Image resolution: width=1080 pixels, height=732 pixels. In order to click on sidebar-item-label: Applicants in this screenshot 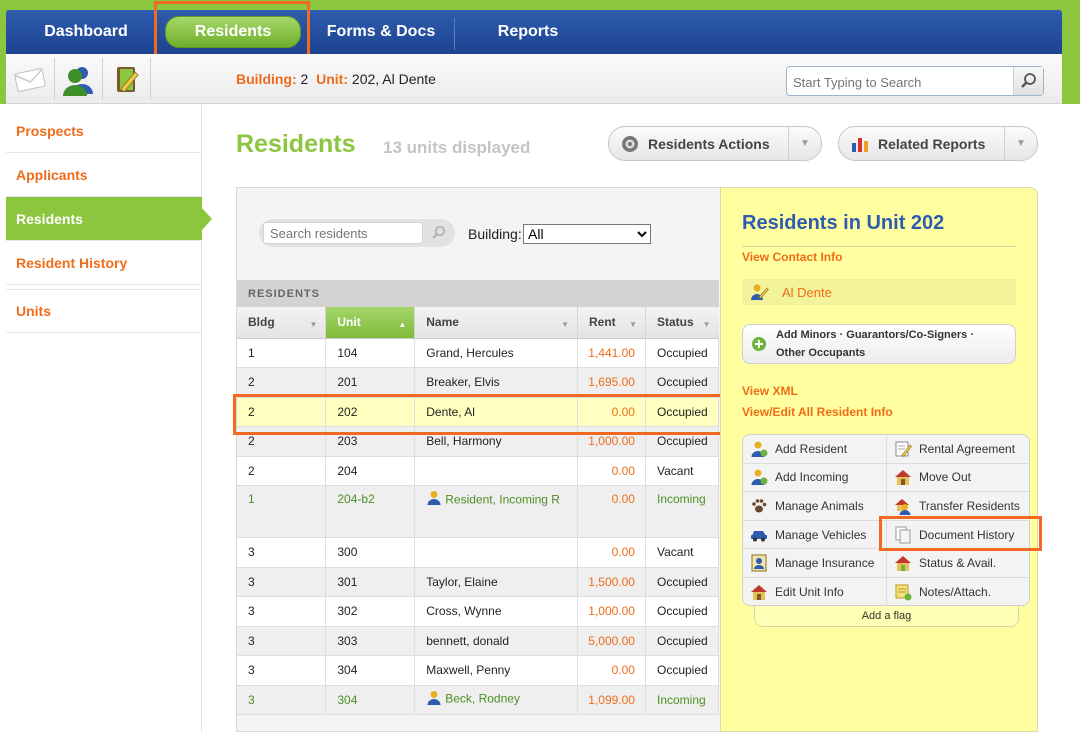, I will do `click(52, 174)`.